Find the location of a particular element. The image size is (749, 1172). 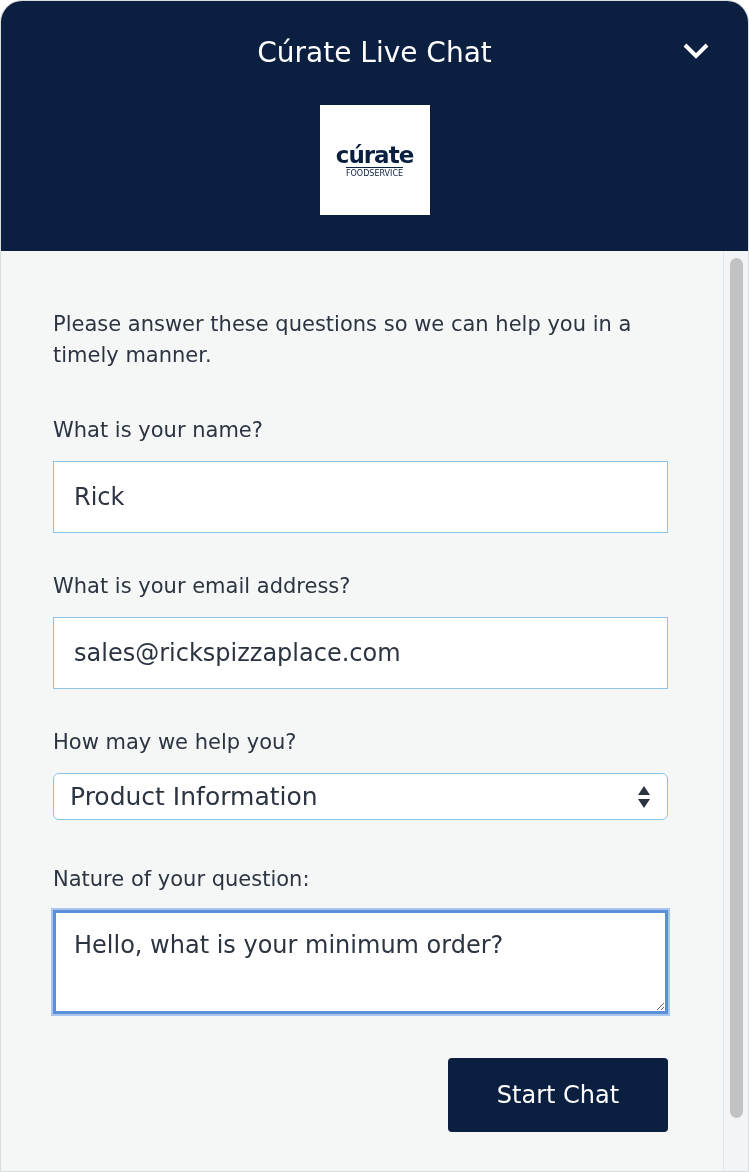

dropdown: Product Information is located at coordinates (360, 796).